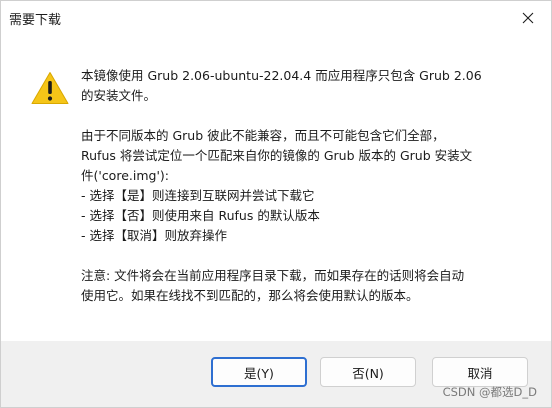 The height and width of the screenshot is (408, 552). Describe the element at coordinates (119, 95) in the screenshot. I see `message-line: 的安装文件。` at that location.